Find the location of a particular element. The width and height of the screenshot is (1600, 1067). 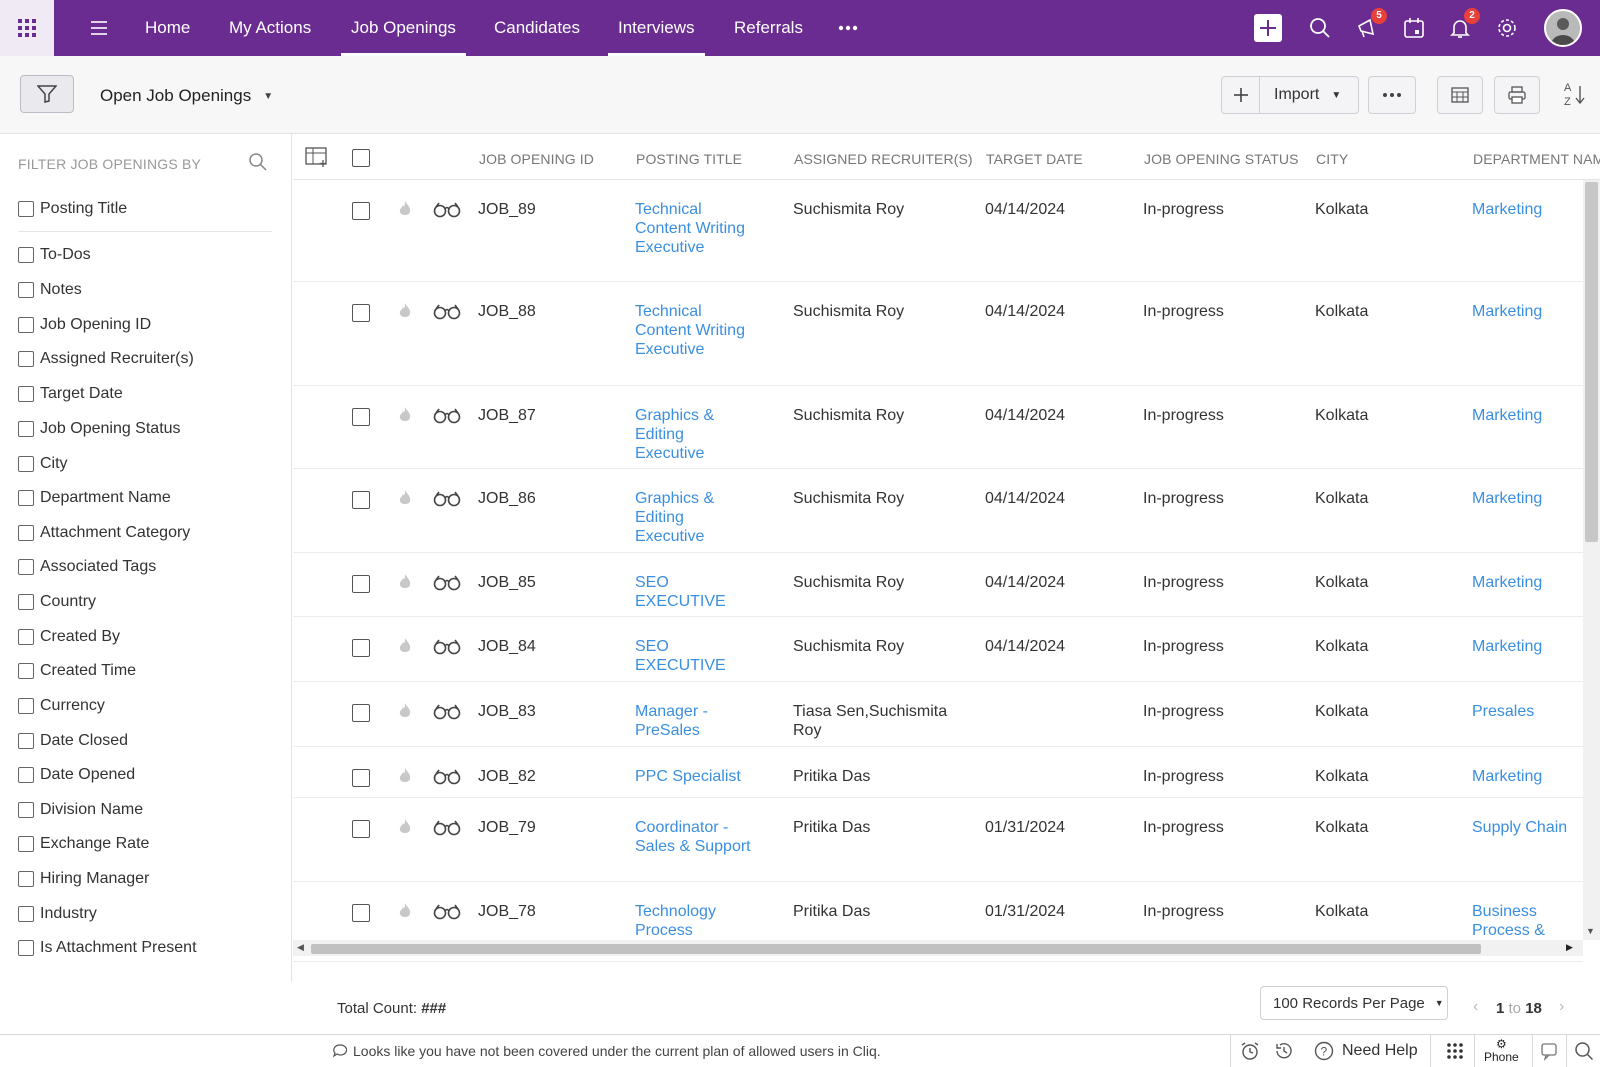

history-icon is located at coordinates (1284, 1051).